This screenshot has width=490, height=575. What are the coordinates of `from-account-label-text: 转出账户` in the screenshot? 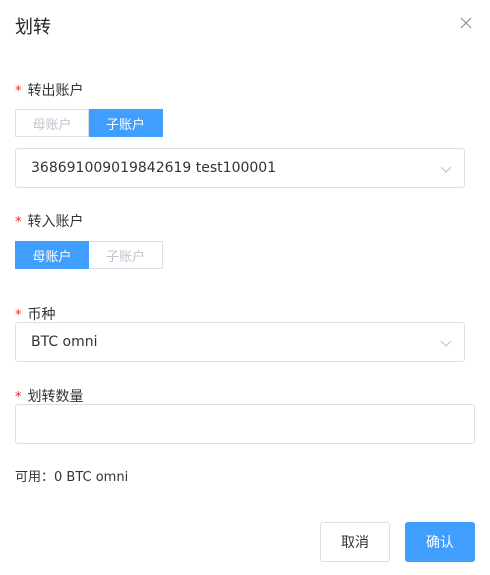 It's located at (55, 91).